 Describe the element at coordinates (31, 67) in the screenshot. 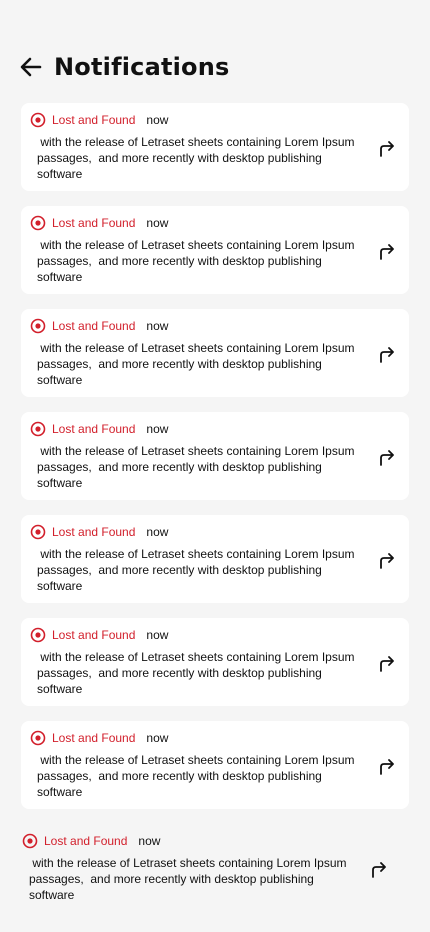

I see `arrow-left-icon` at that location.